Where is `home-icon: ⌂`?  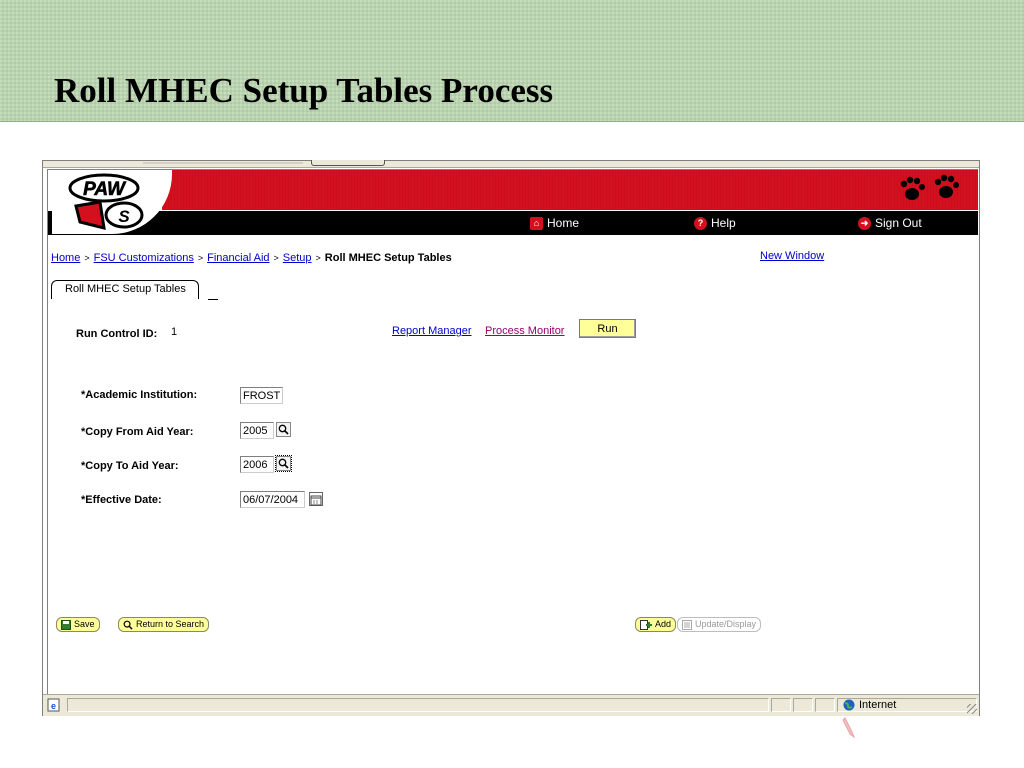
home-icon: ⌂ is located at coordinates (536, 223).